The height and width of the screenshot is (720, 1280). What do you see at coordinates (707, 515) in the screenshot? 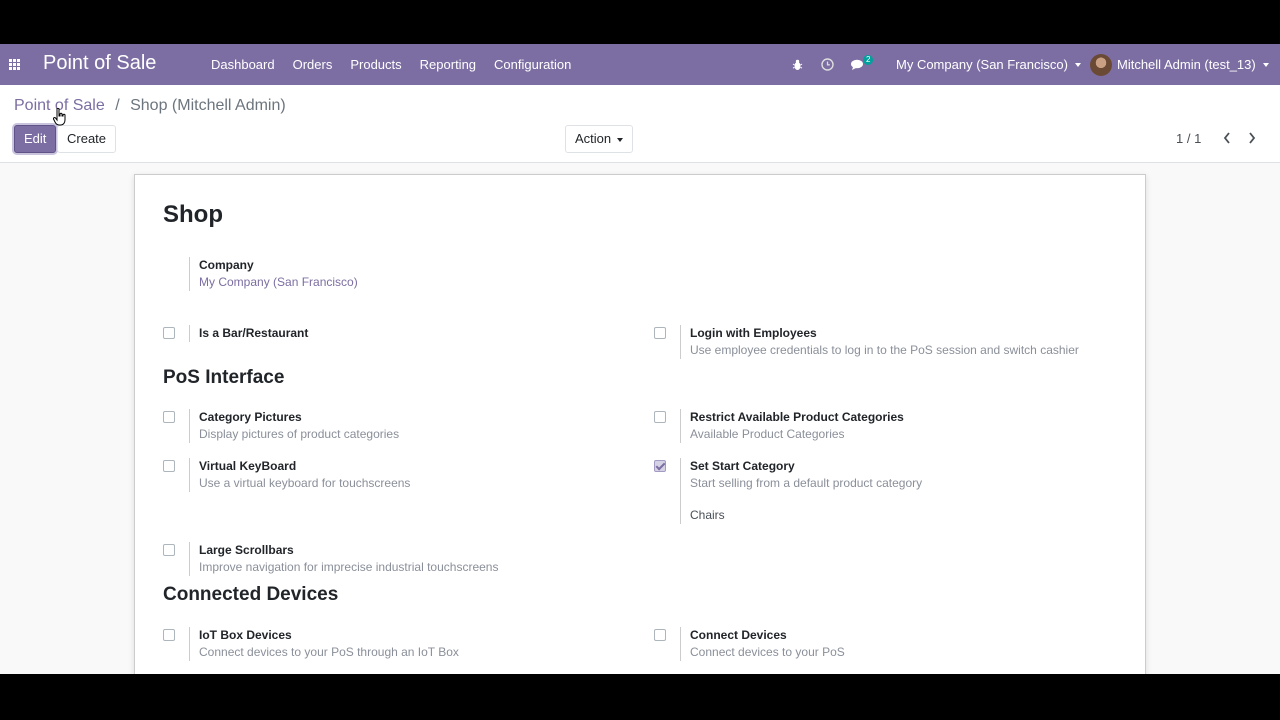
I see `start-category-value: Chairs` at bounding box center [707, 515].